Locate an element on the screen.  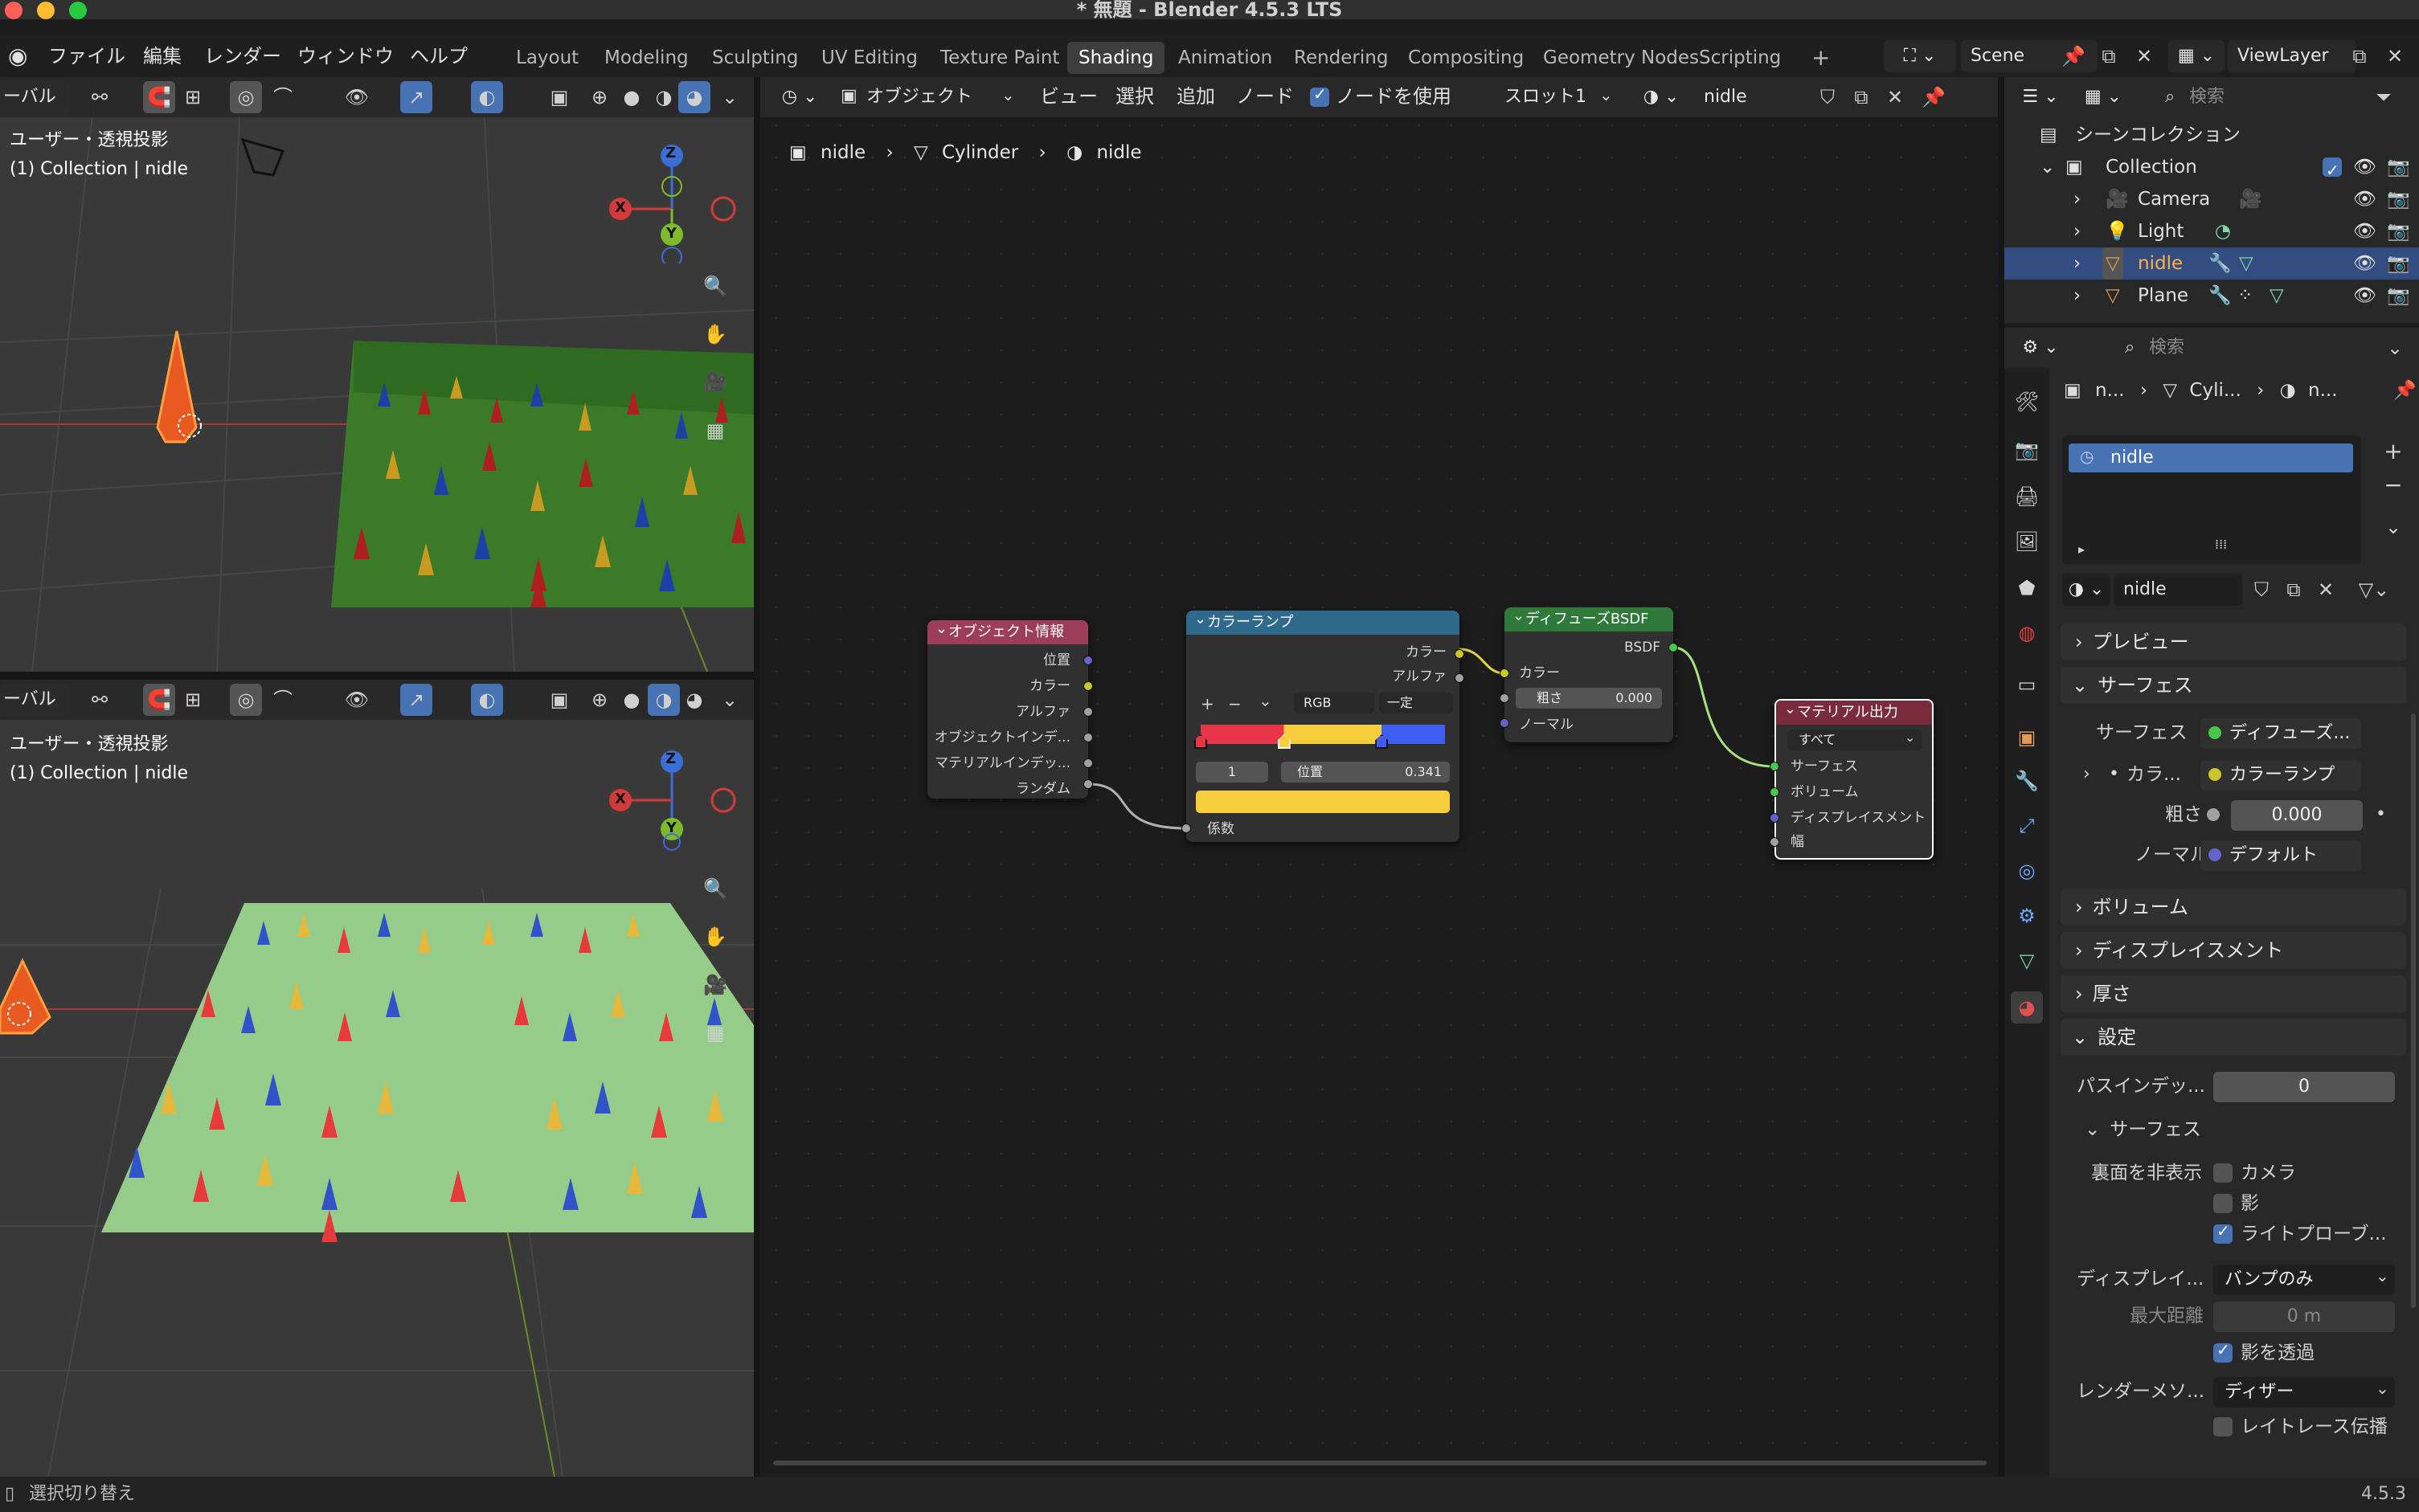
world-tab-icon: ◍ is located at coordinates (2027, 633).